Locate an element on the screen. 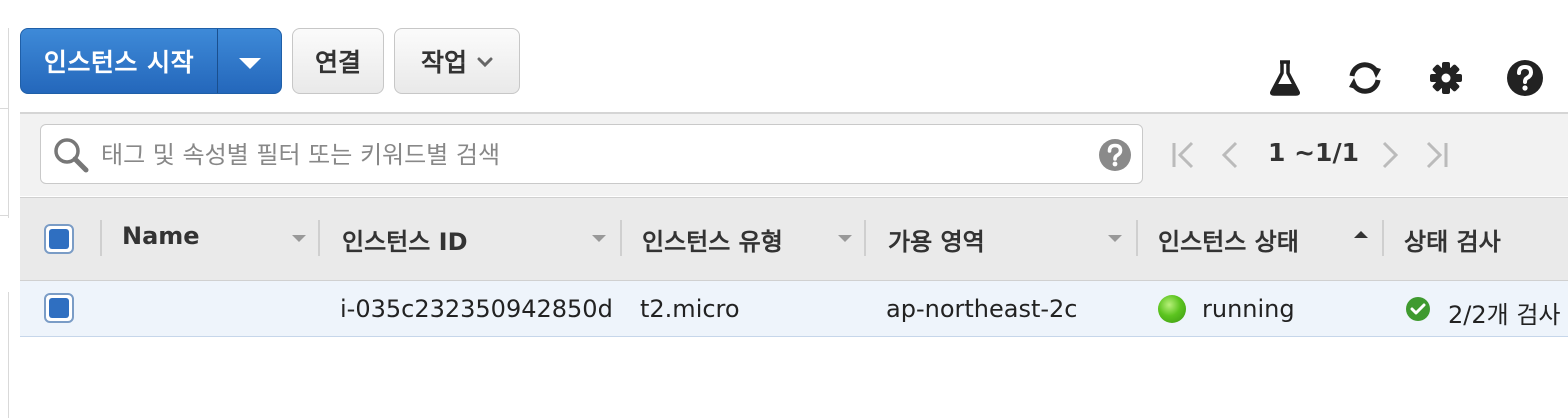  row-checkbox is located at coordinates (59, 308).